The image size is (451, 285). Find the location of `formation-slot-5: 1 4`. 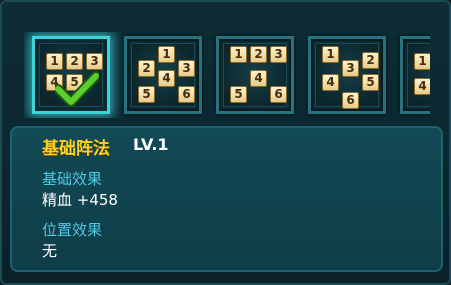

formation-slot-5: 1 4 is located at coordinates (415, 75).